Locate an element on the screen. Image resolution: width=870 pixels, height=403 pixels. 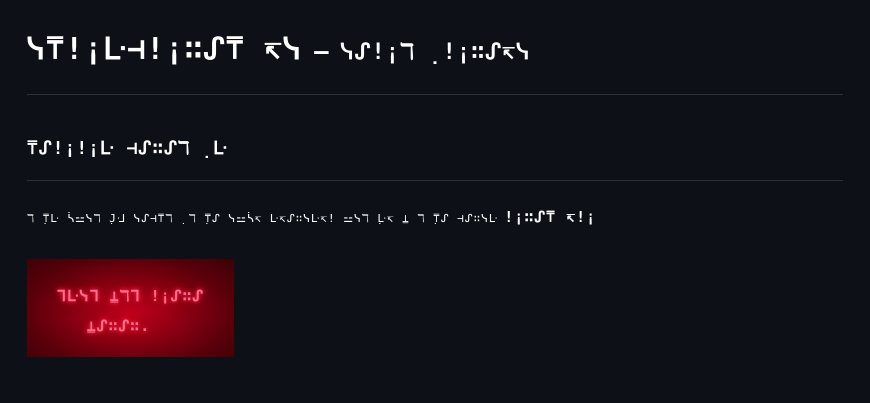
sign-text-line: ᒣᒷᓭᒣ ⍊ℸᒣ !¡ᔑ∷ᔑ is located at coordinates (130, 296).